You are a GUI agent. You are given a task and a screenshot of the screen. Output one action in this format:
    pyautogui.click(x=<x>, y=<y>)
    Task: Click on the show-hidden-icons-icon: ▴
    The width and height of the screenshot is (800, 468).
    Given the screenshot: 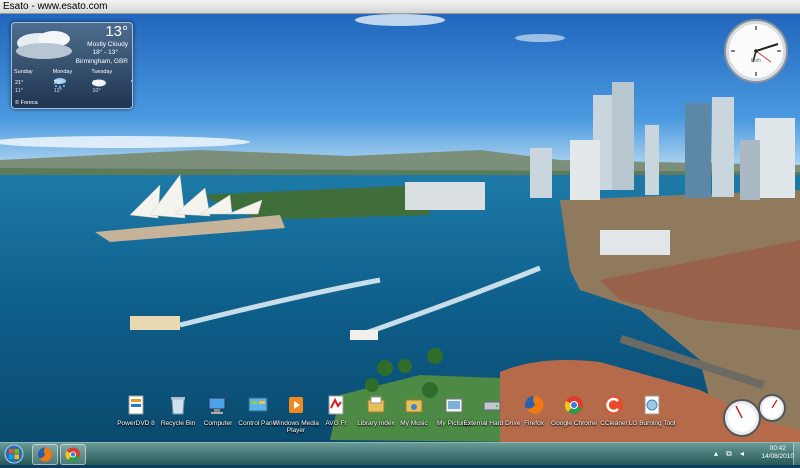 What is the action you would take?
    pyautogui.click(x=716, y=453)
    